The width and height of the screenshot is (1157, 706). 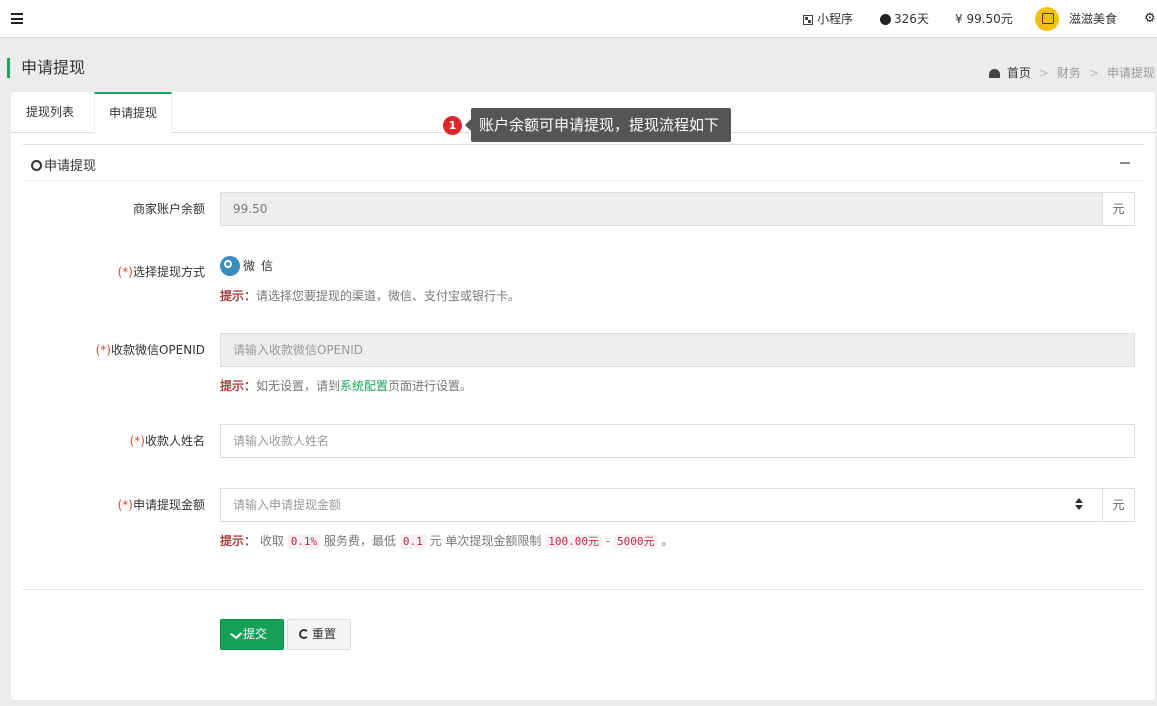 I want to click on amount-input, so click(x=661, y=505).